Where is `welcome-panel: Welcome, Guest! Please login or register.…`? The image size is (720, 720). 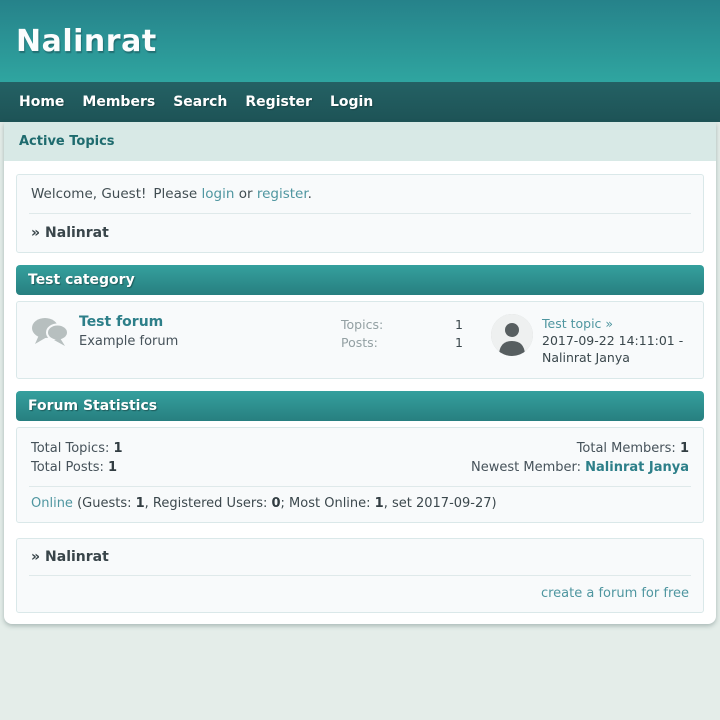 welcome-panel: Welcome, Guest! Please login or register.… is located at coordinates (360, 213).